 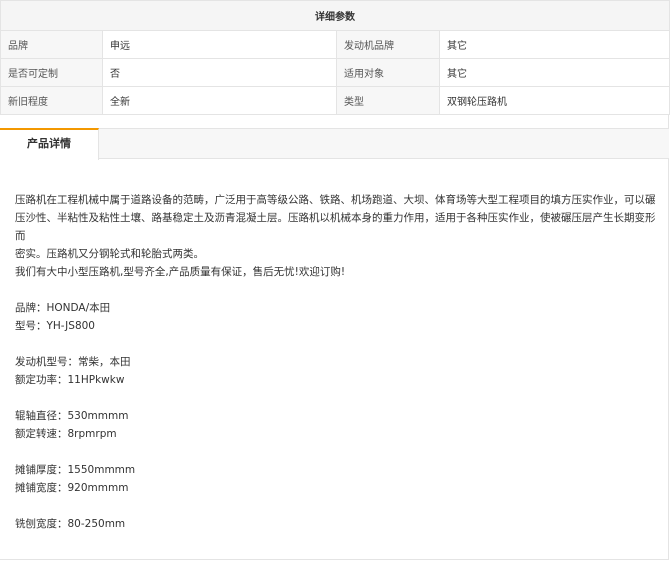 What do you see at coordinates (55, 326) in the screenshot?
I see `detail-model: 型号：YH-JS800` at bounding box center [55, 326].